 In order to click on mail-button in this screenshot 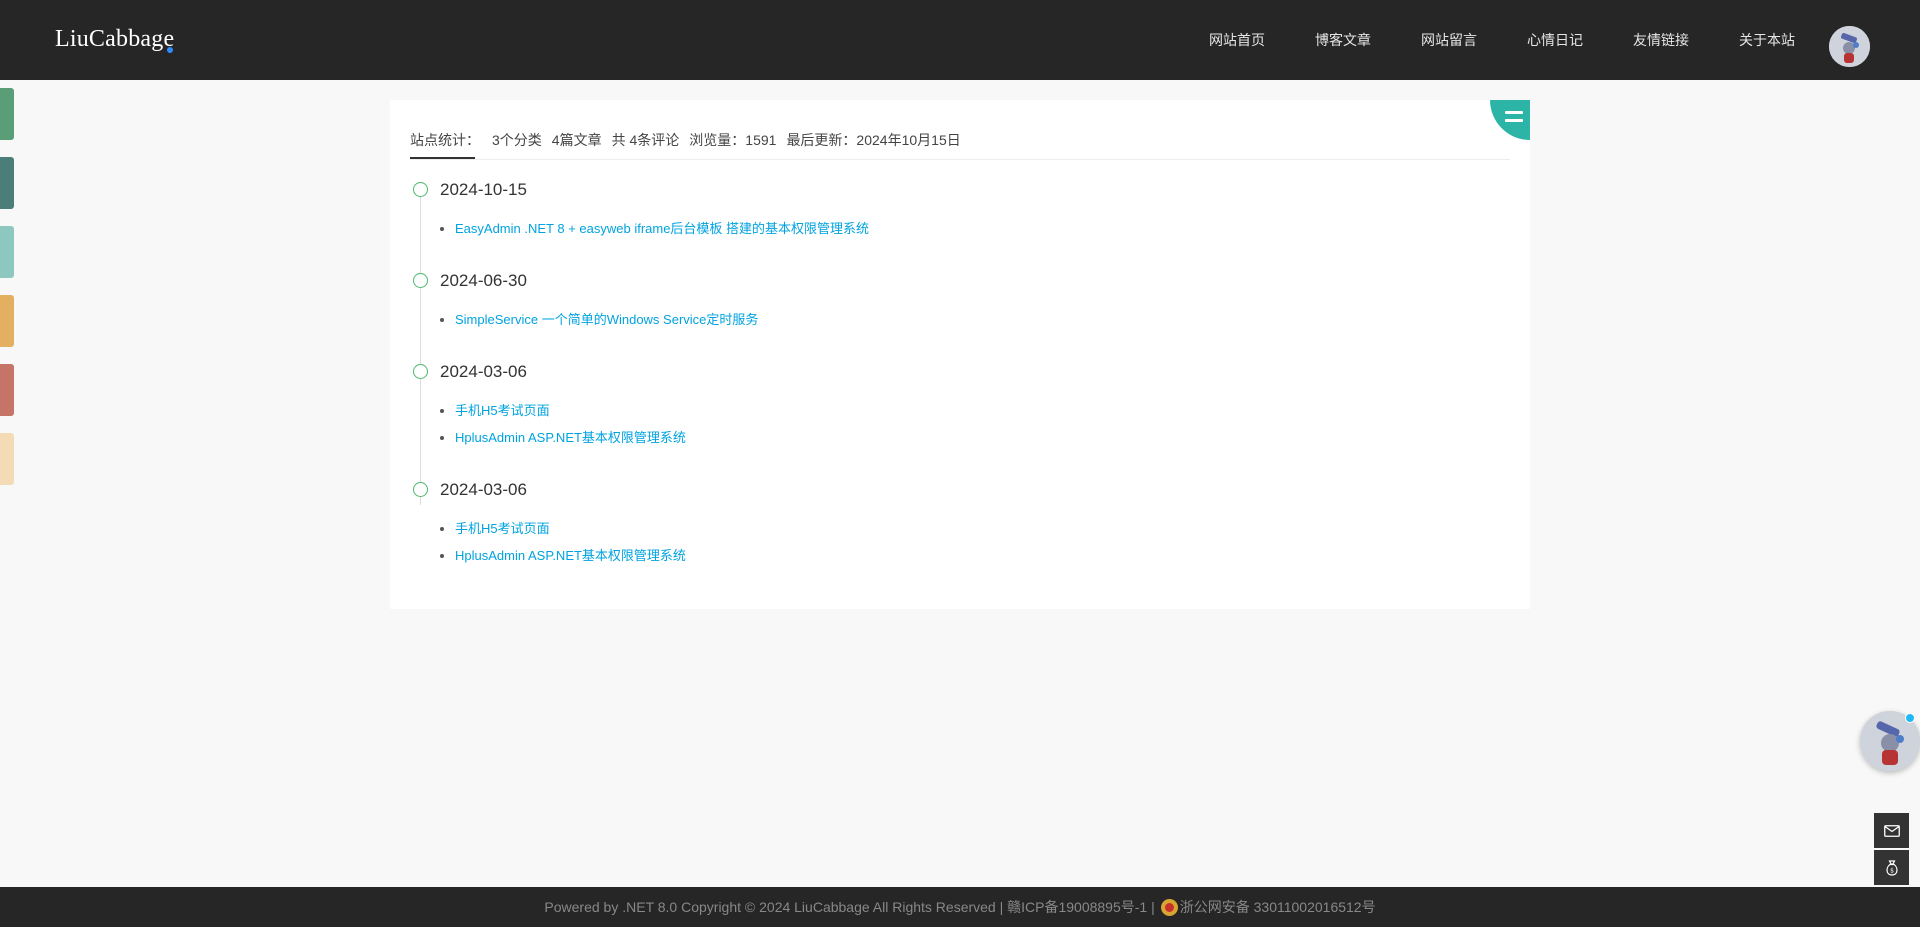, I will do `click(1891, 830)`.